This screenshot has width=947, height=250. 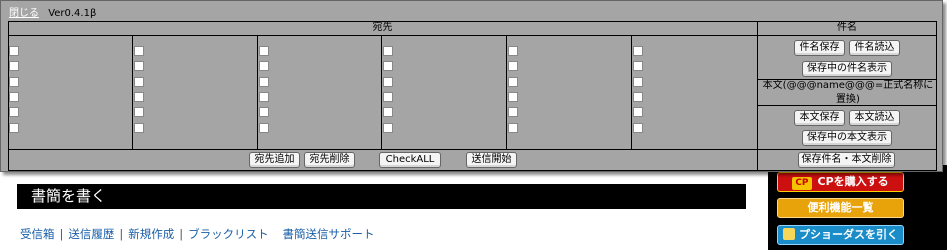 What do you see at coordinates (382, 27) in the screenshot?
I see `recipients-header: 宛先` at bounding box center [382, 27].